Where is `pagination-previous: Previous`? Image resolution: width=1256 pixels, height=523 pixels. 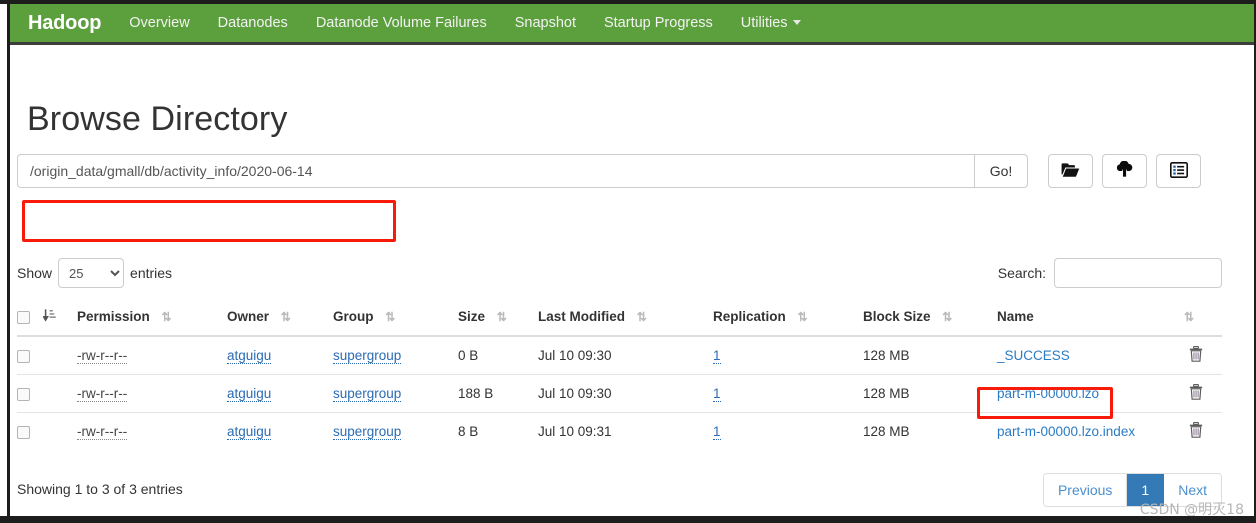
pagination-previous: Previous is located at coordinates (1085, 490).